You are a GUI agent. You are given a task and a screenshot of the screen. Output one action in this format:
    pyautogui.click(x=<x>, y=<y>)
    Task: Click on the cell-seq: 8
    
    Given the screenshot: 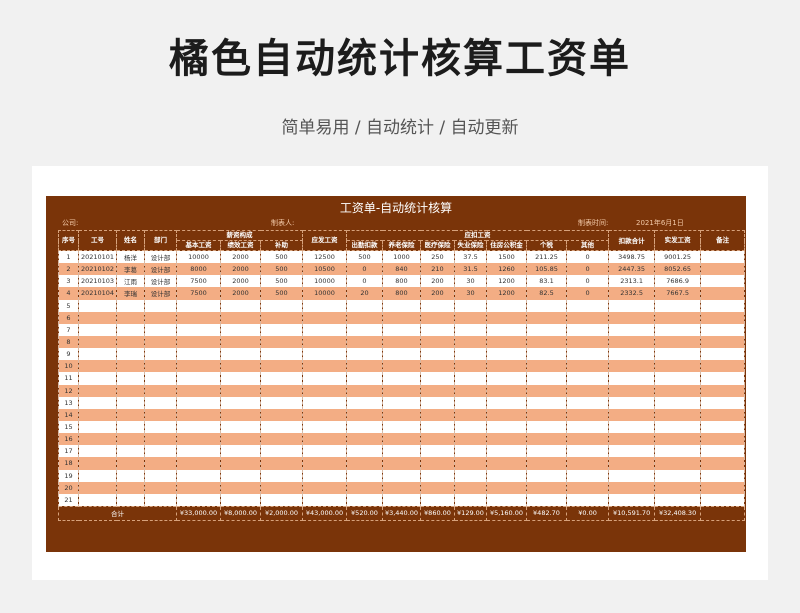 What is the action you would take?
    pyautogui.click(x=68, y=342)
    